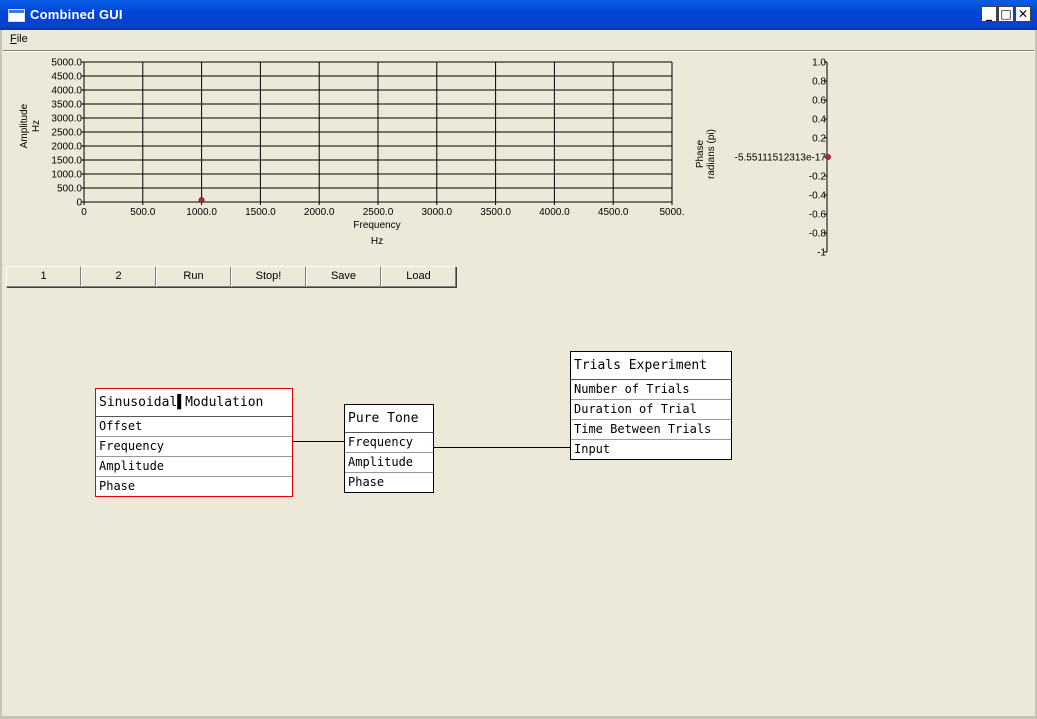  What do you see at coordinates (66, 91) in the screenshot?
I see `amplitude-ytick-label: 4000.0` at bounding box center [66, 91].